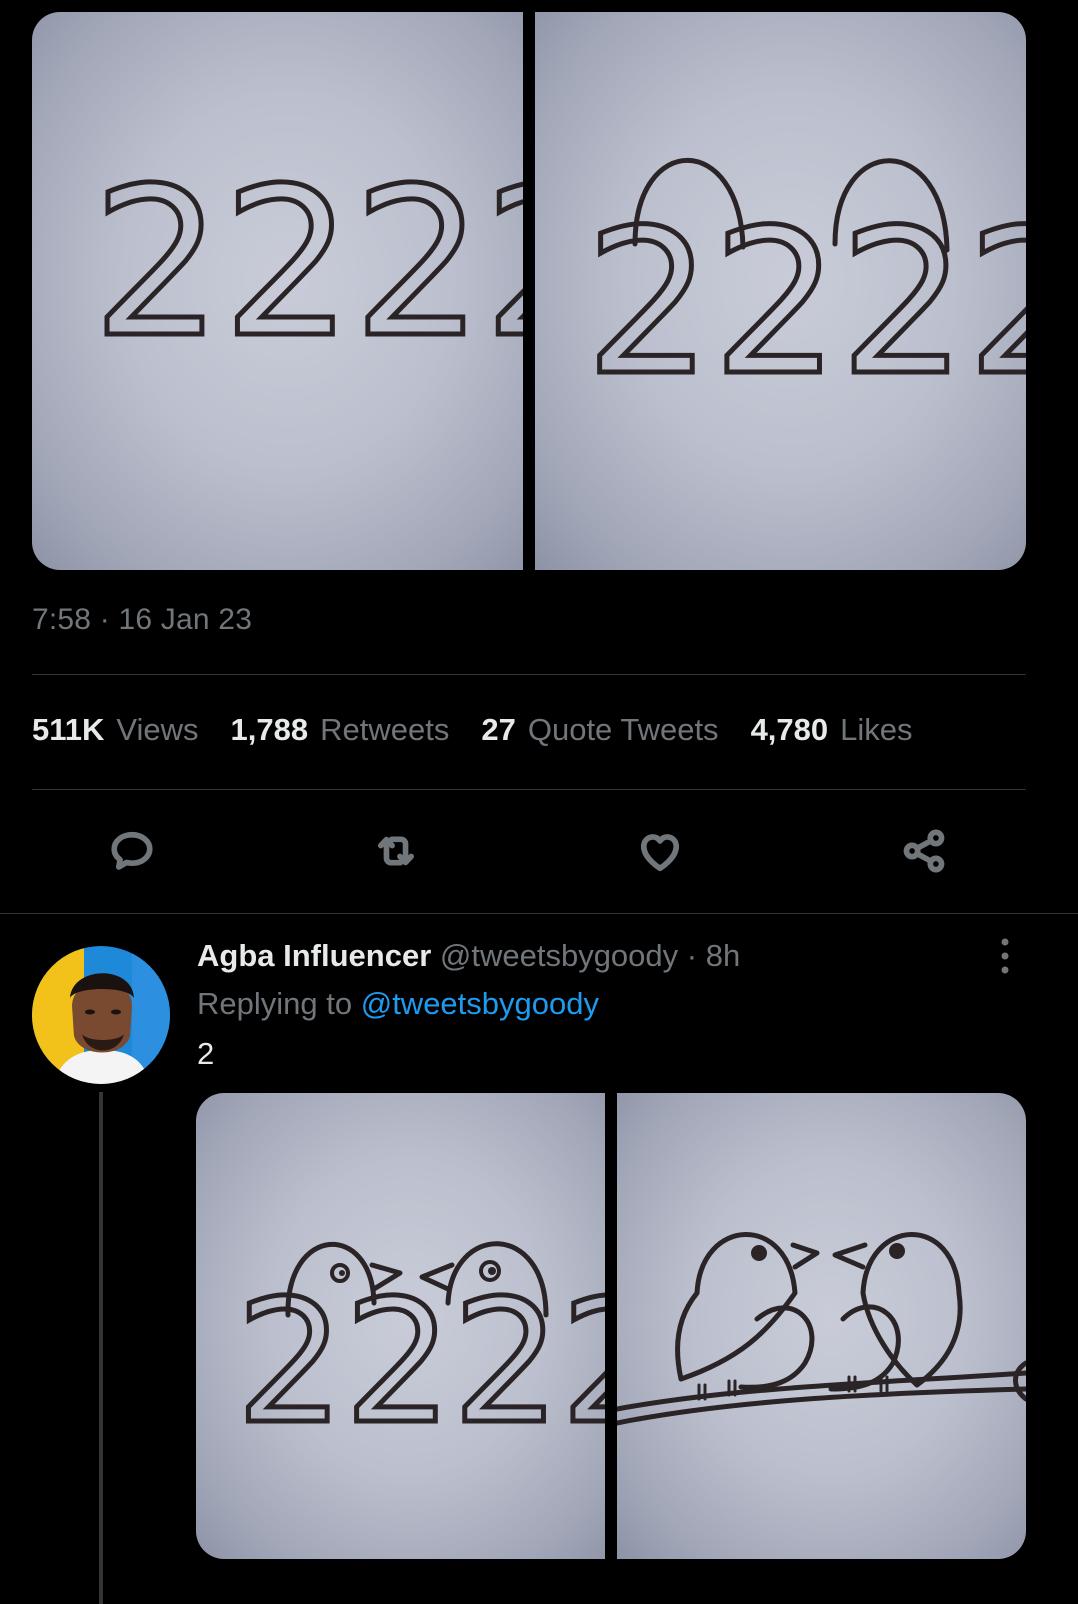 This screenshot has height=1604, width=1078. What do you see at coordinates (805, 1256) in the screenshot?
I see `bird-beak-left` at bounding box center [805, 1256].